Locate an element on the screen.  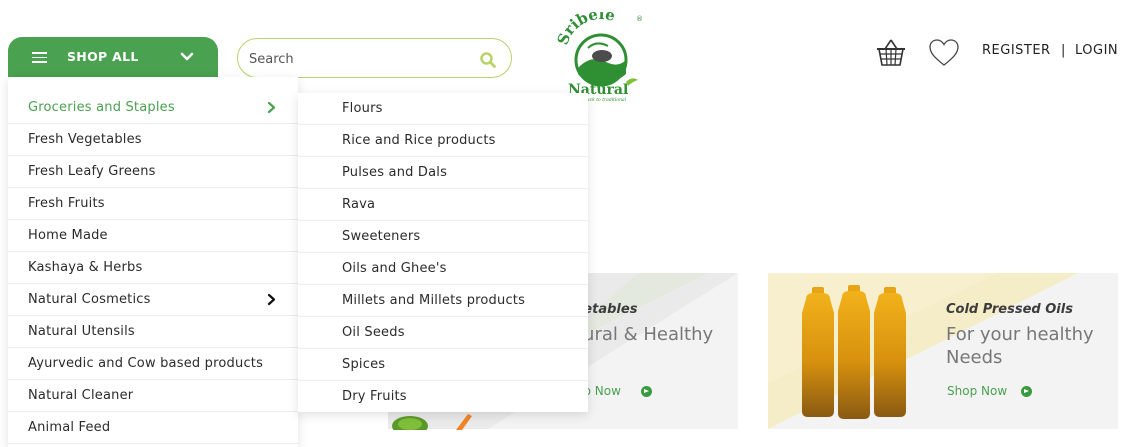
menu-item-kashaya-herbs: Kashaya & Herbs is located at coordinates (153, 268).